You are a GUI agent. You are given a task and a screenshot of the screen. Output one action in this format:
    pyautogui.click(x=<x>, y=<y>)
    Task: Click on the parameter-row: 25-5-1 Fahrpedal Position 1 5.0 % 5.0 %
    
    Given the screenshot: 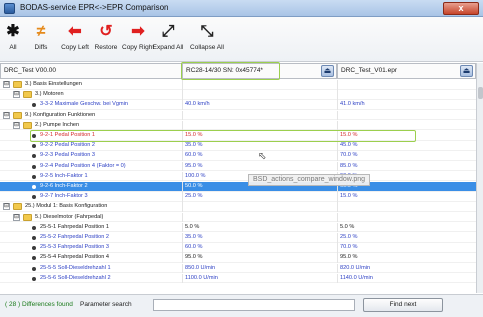 What is the action you would take?
    pyautogui.click(x=238, y=227)
    